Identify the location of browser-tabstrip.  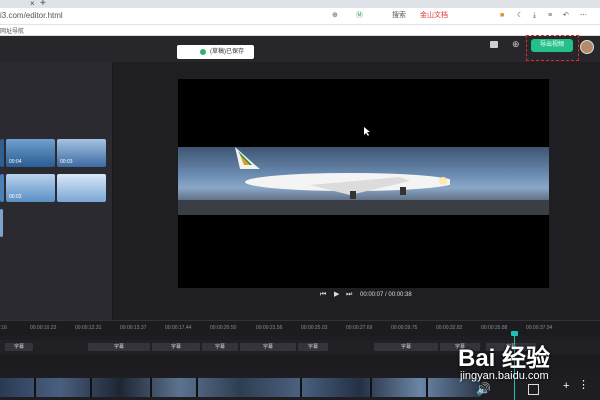
(300, 4).